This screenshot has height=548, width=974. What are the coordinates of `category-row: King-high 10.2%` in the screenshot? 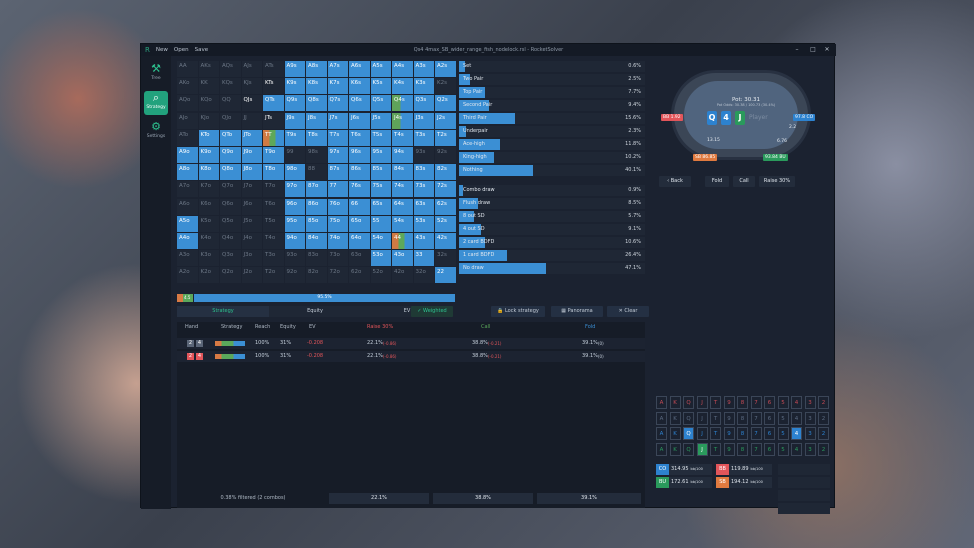 It's located at (552, 157).